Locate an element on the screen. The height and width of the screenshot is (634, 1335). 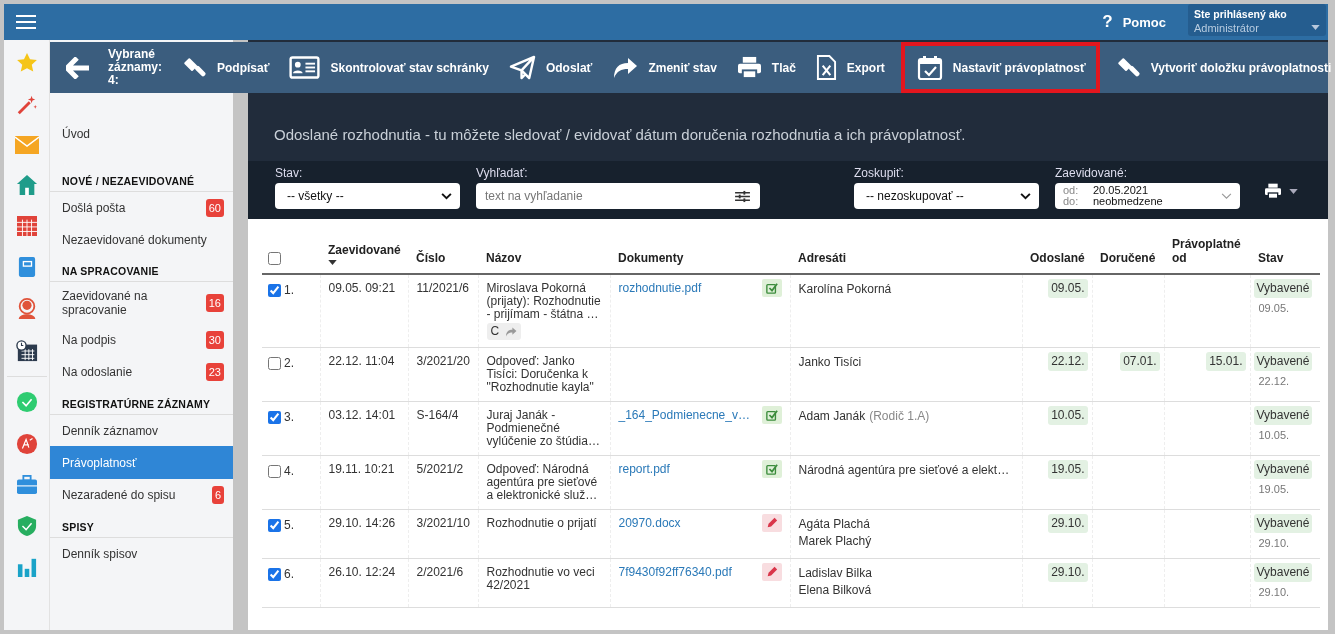
toolbar-button: Odoslať is located at coordinates (550, 67).